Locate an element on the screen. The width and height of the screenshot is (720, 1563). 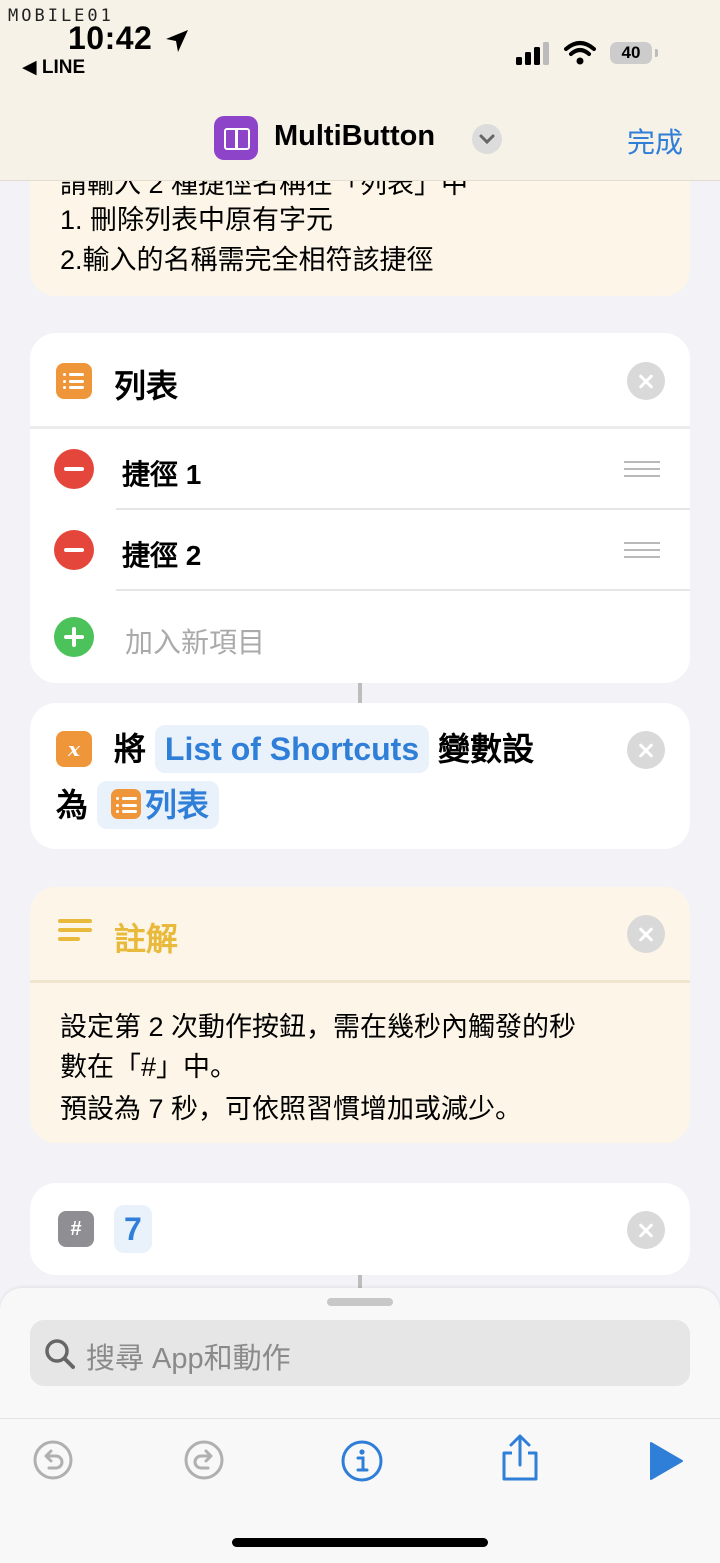
comment-line-3: 預設為 7 秒，可依照習慣增加或減少。 is located at coordinates (291, 1109).